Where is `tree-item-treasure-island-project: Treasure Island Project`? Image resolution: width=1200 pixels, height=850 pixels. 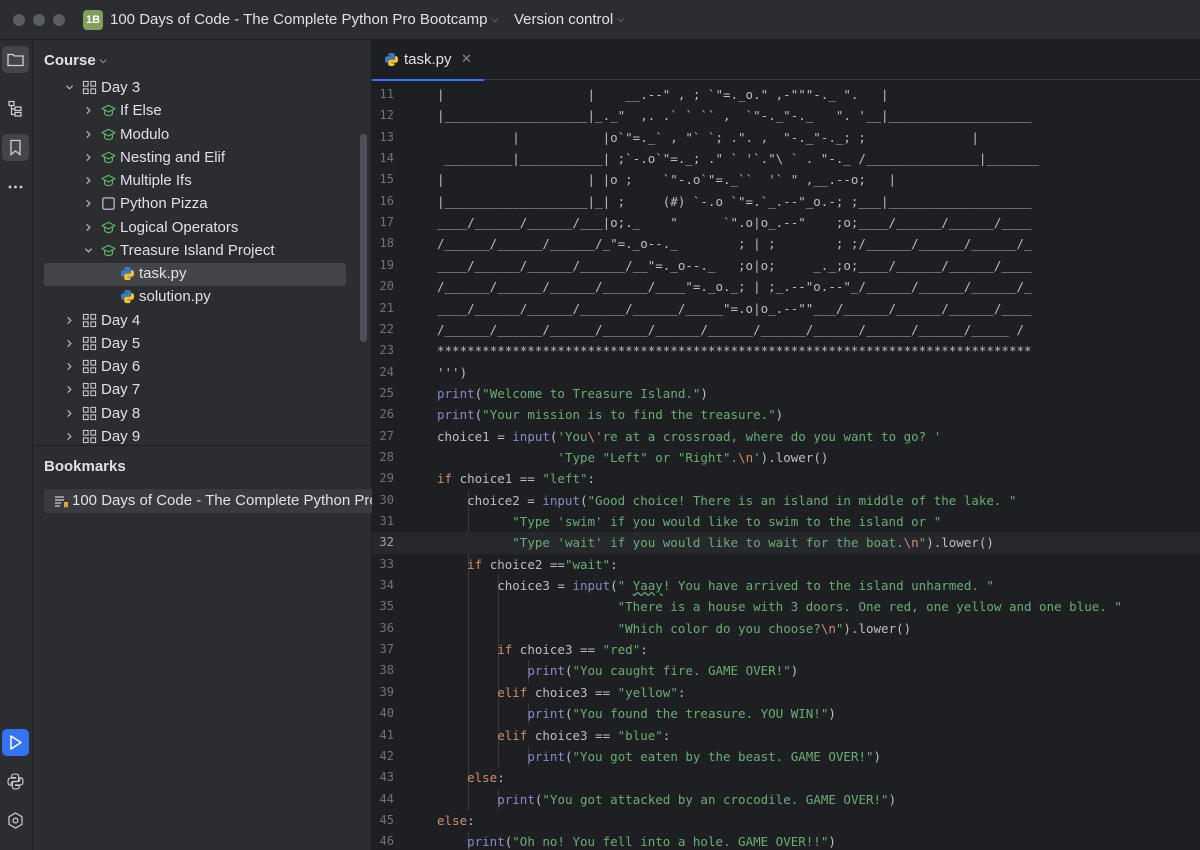 tree-item-treasure-island-project: Treasure Island Project is located at coordinates (202, 250).